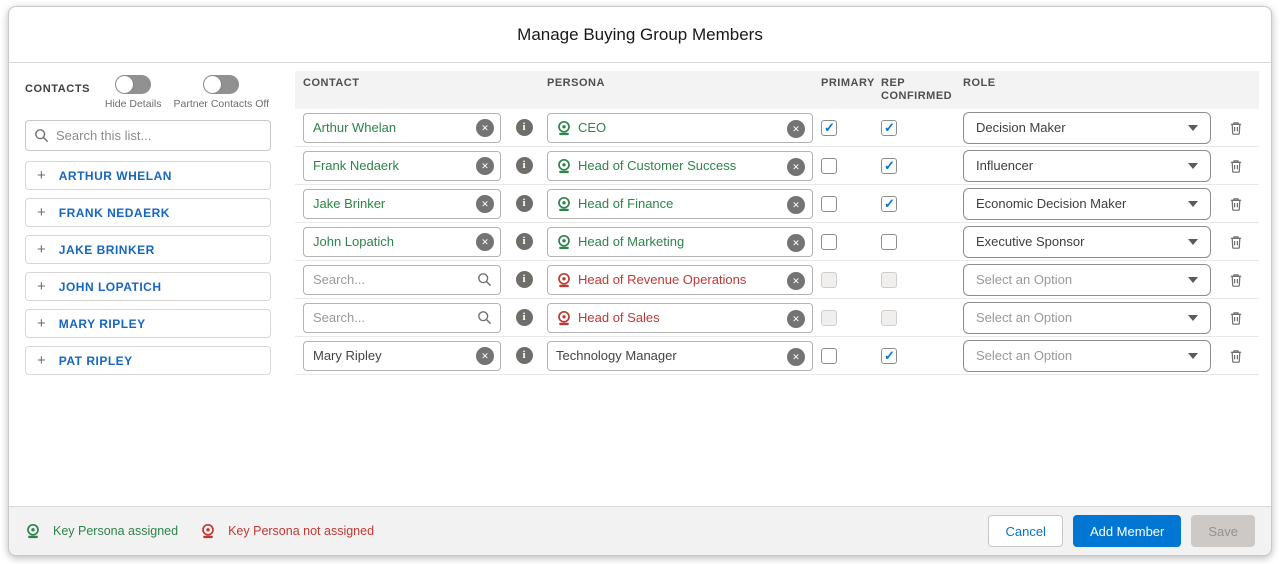 The width and height of the screenshot is (1280, 564). I want to click on cancel-button: Cancel, so click(1025, 531).